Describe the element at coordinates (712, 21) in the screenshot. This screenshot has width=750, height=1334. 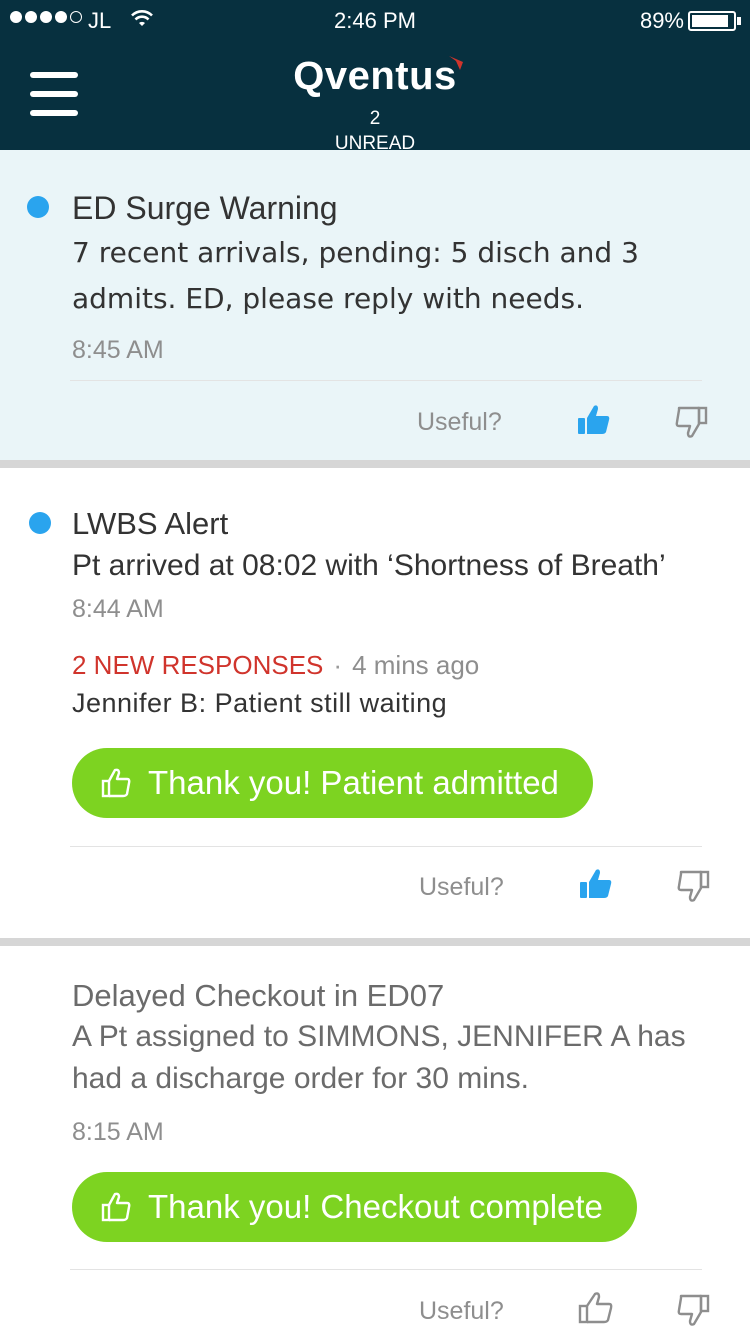
I see `battery-icon` at that location.